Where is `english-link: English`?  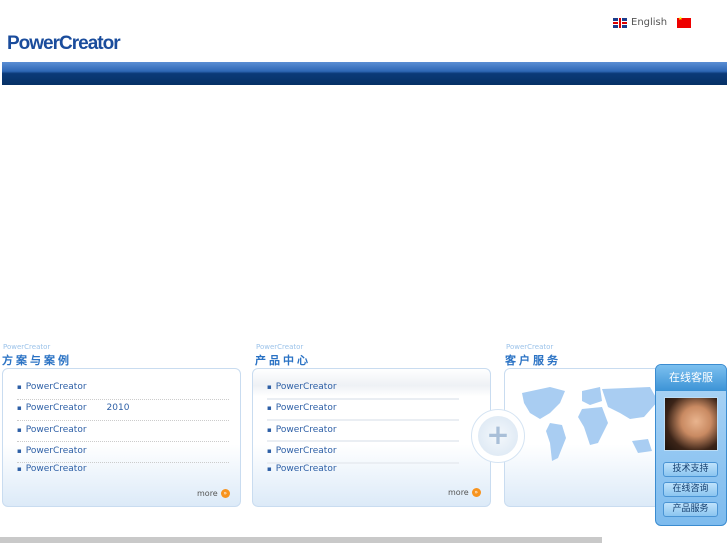 english-link: English is located at coordinates (649, 22).